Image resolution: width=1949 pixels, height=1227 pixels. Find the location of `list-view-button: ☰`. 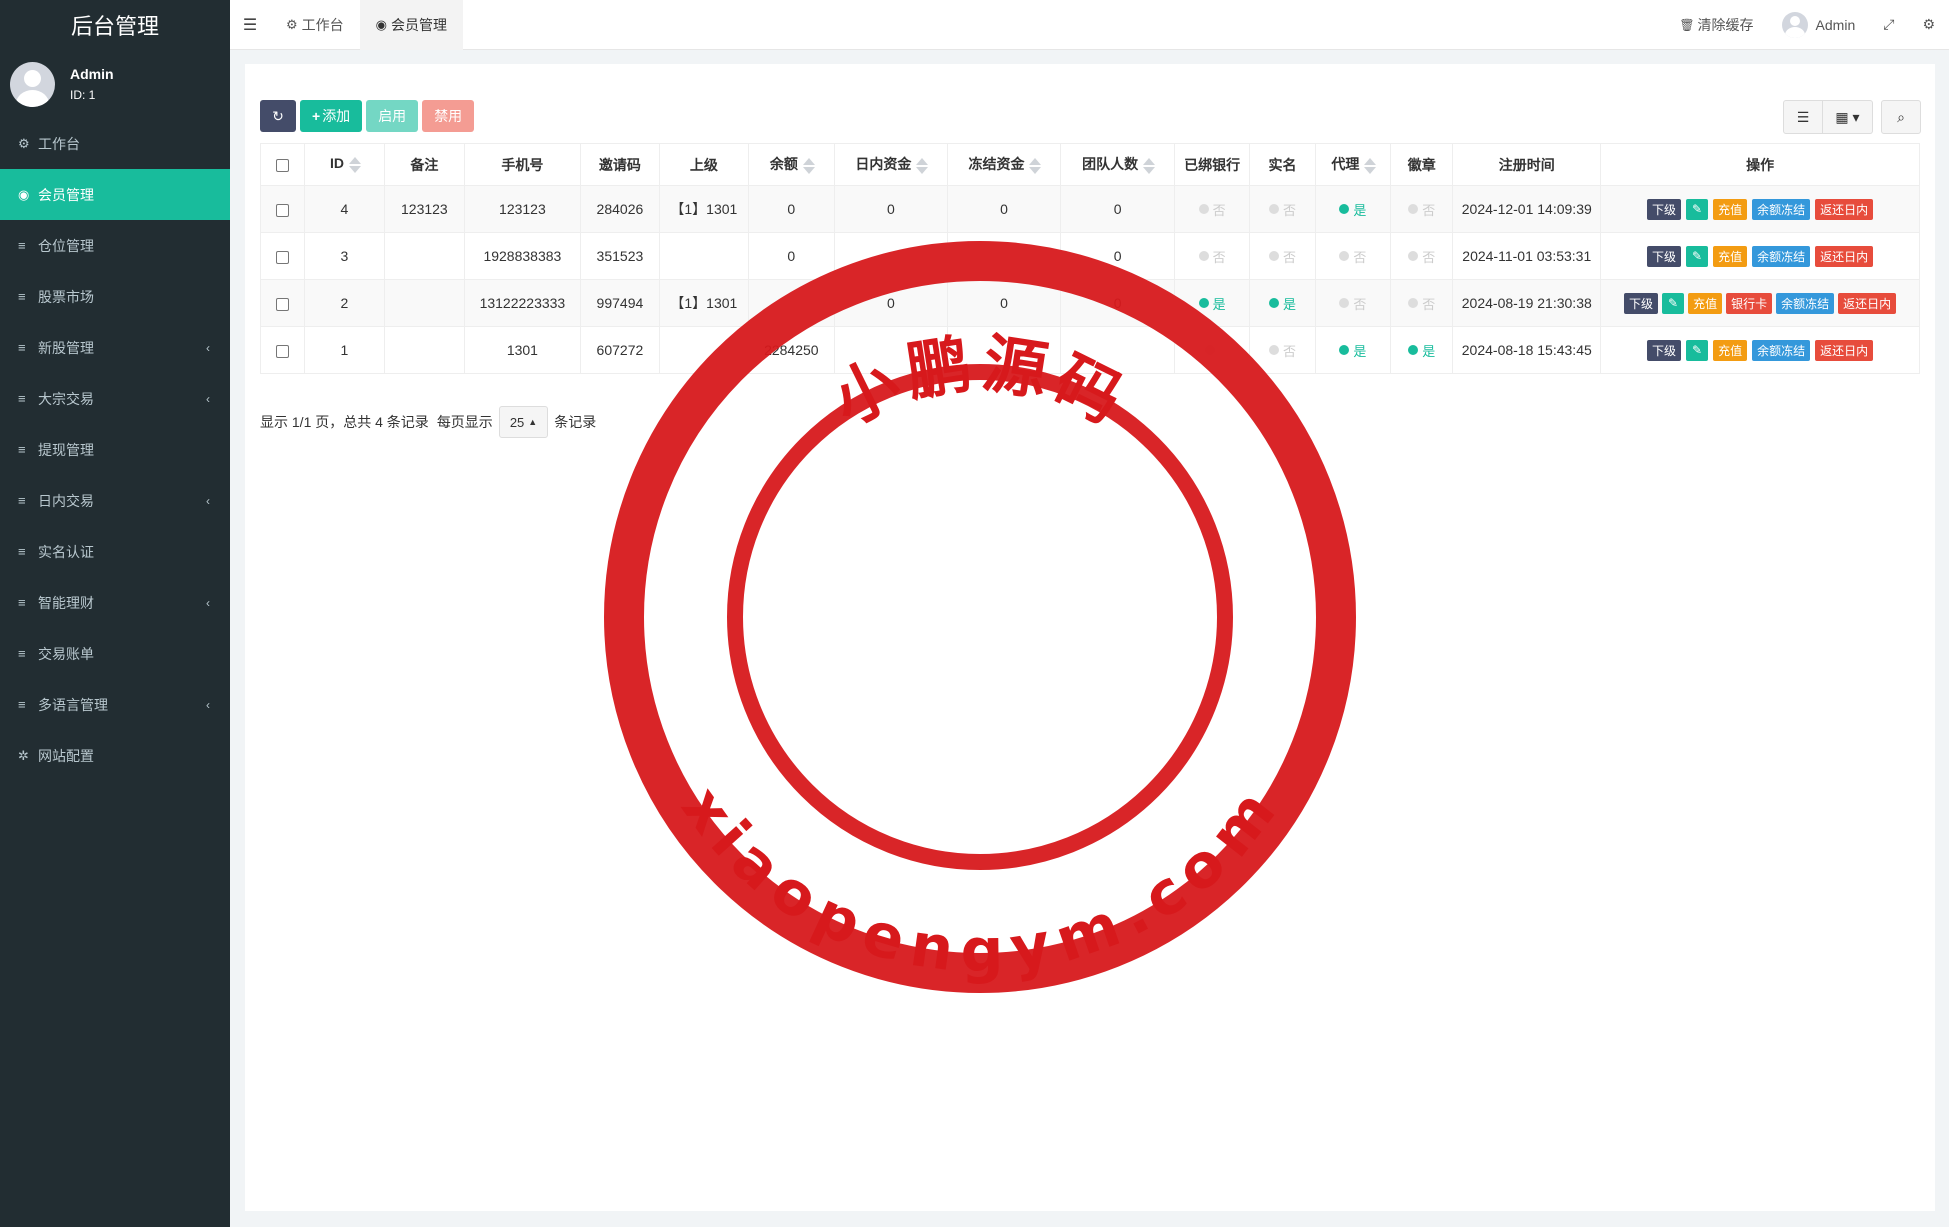

list-view-button: ☰ is located at coordinates (1803, 117).